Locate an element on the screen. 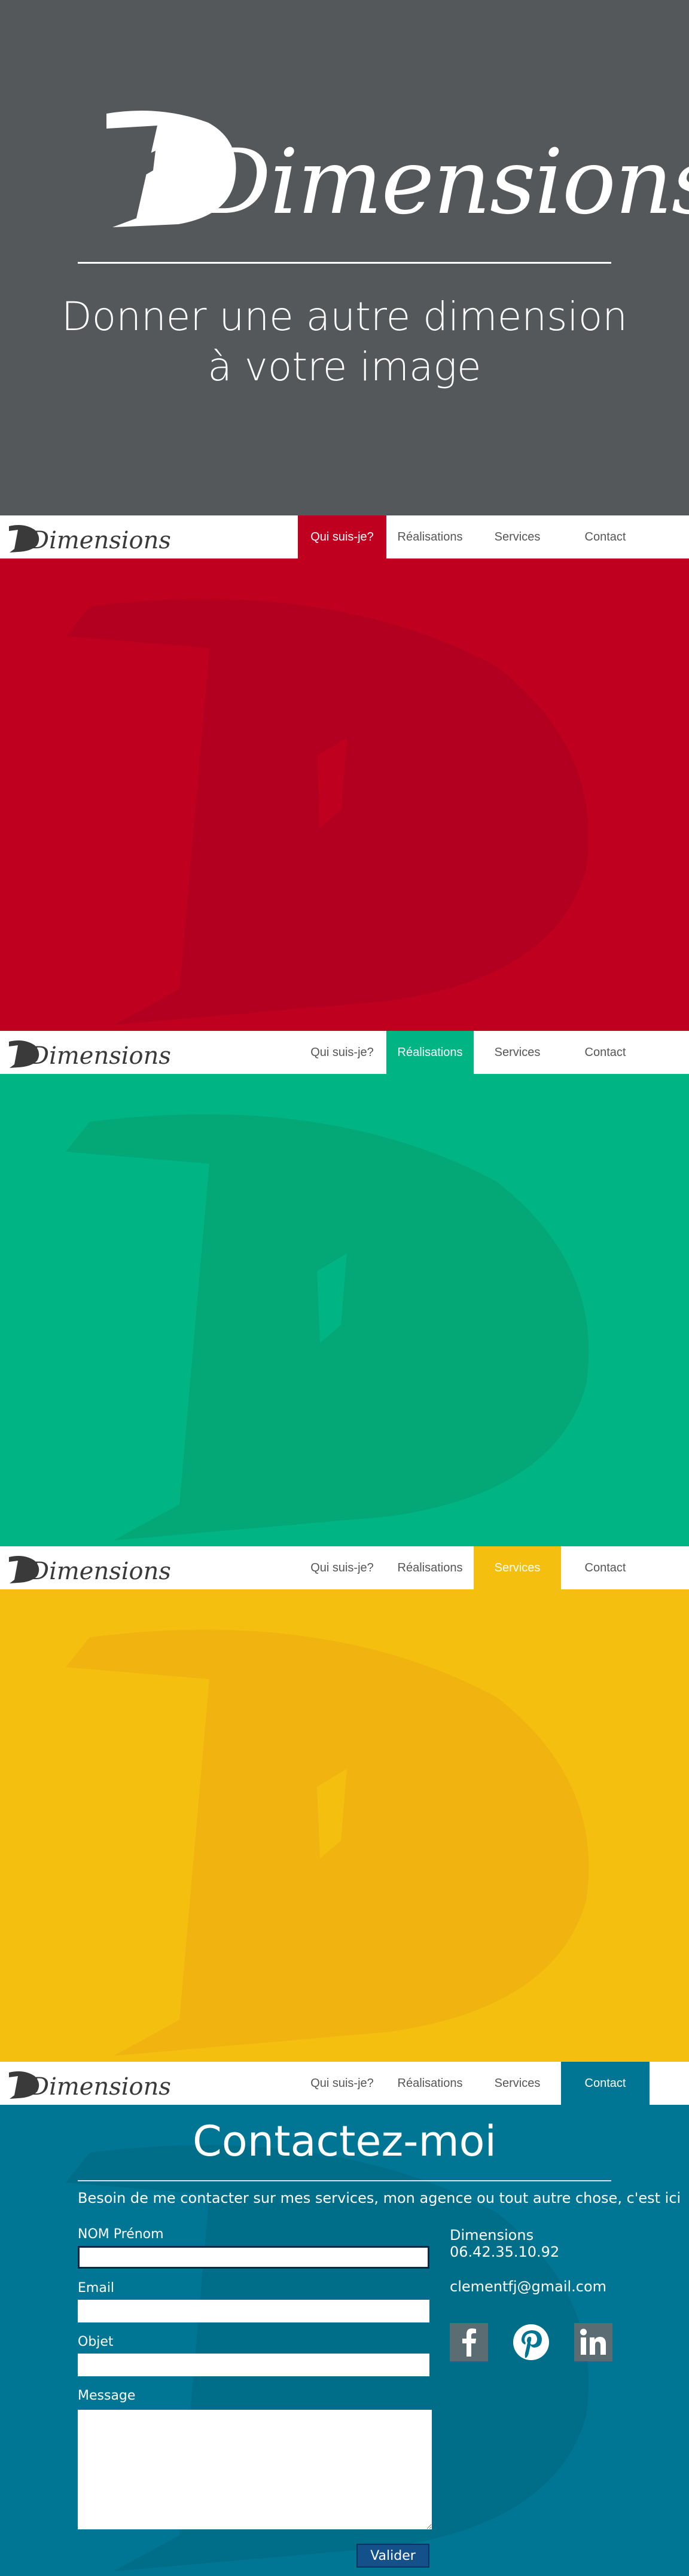  tagline-line-2: à votre image is located at coordinates (344, 367).